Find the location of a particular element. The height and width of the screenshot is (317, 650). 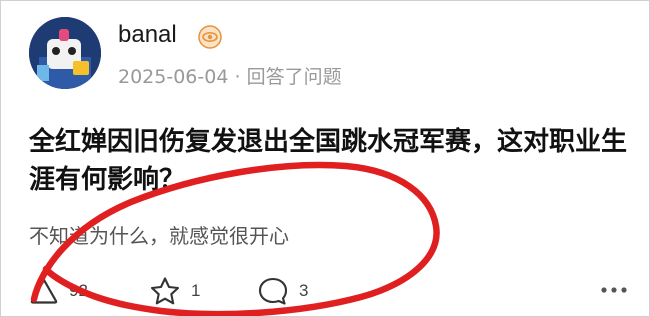

more-dots-icon is located at coordinates (614, 290).